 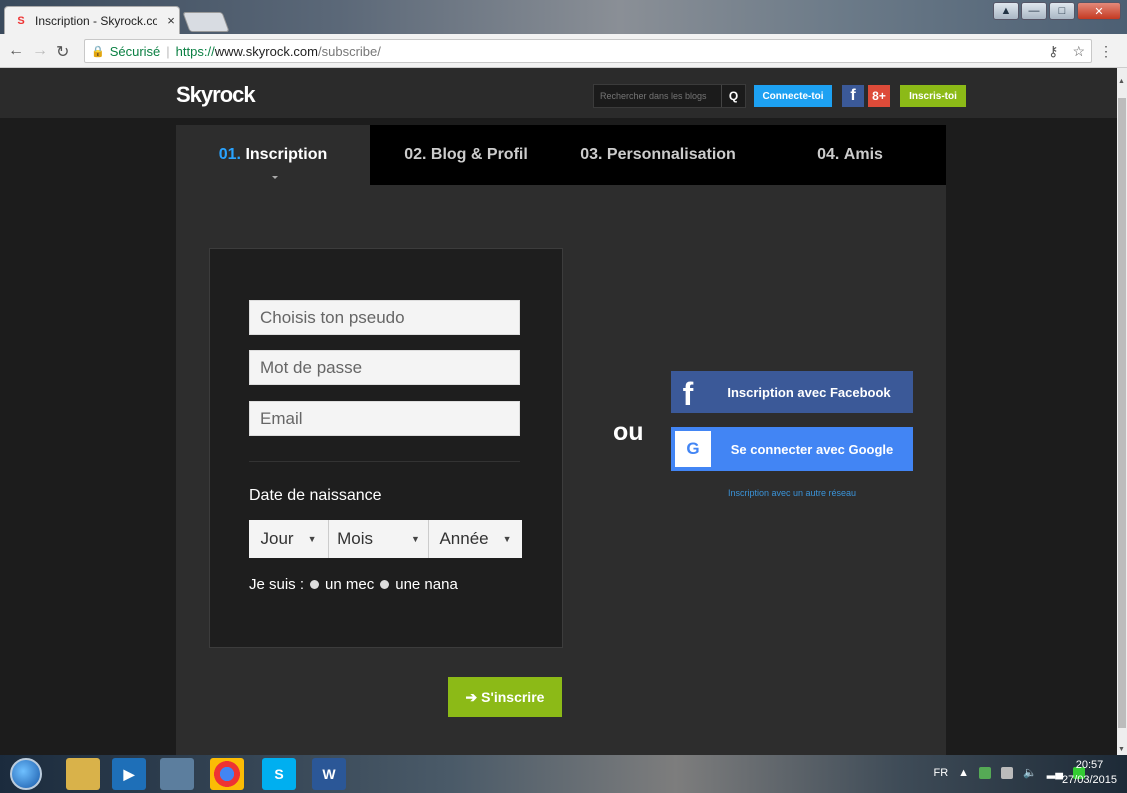 I want to click on new-tab-button, so click(x=206, y=22).